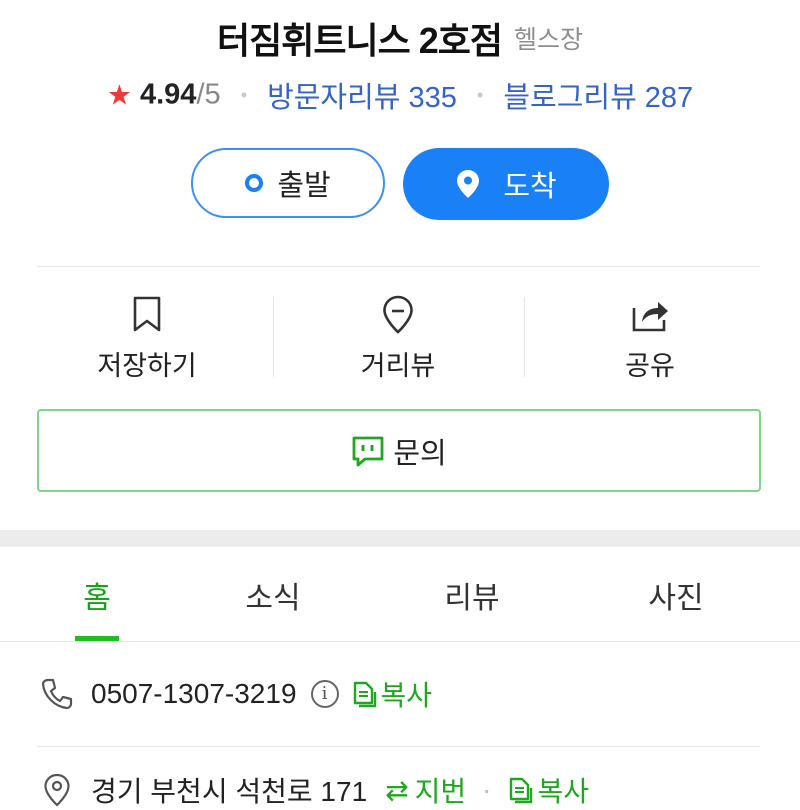  Describe the element at coordinates (598, 98) in the screenshot. I see `blog-reviews-link: 블로그리뷰 287` at that location.